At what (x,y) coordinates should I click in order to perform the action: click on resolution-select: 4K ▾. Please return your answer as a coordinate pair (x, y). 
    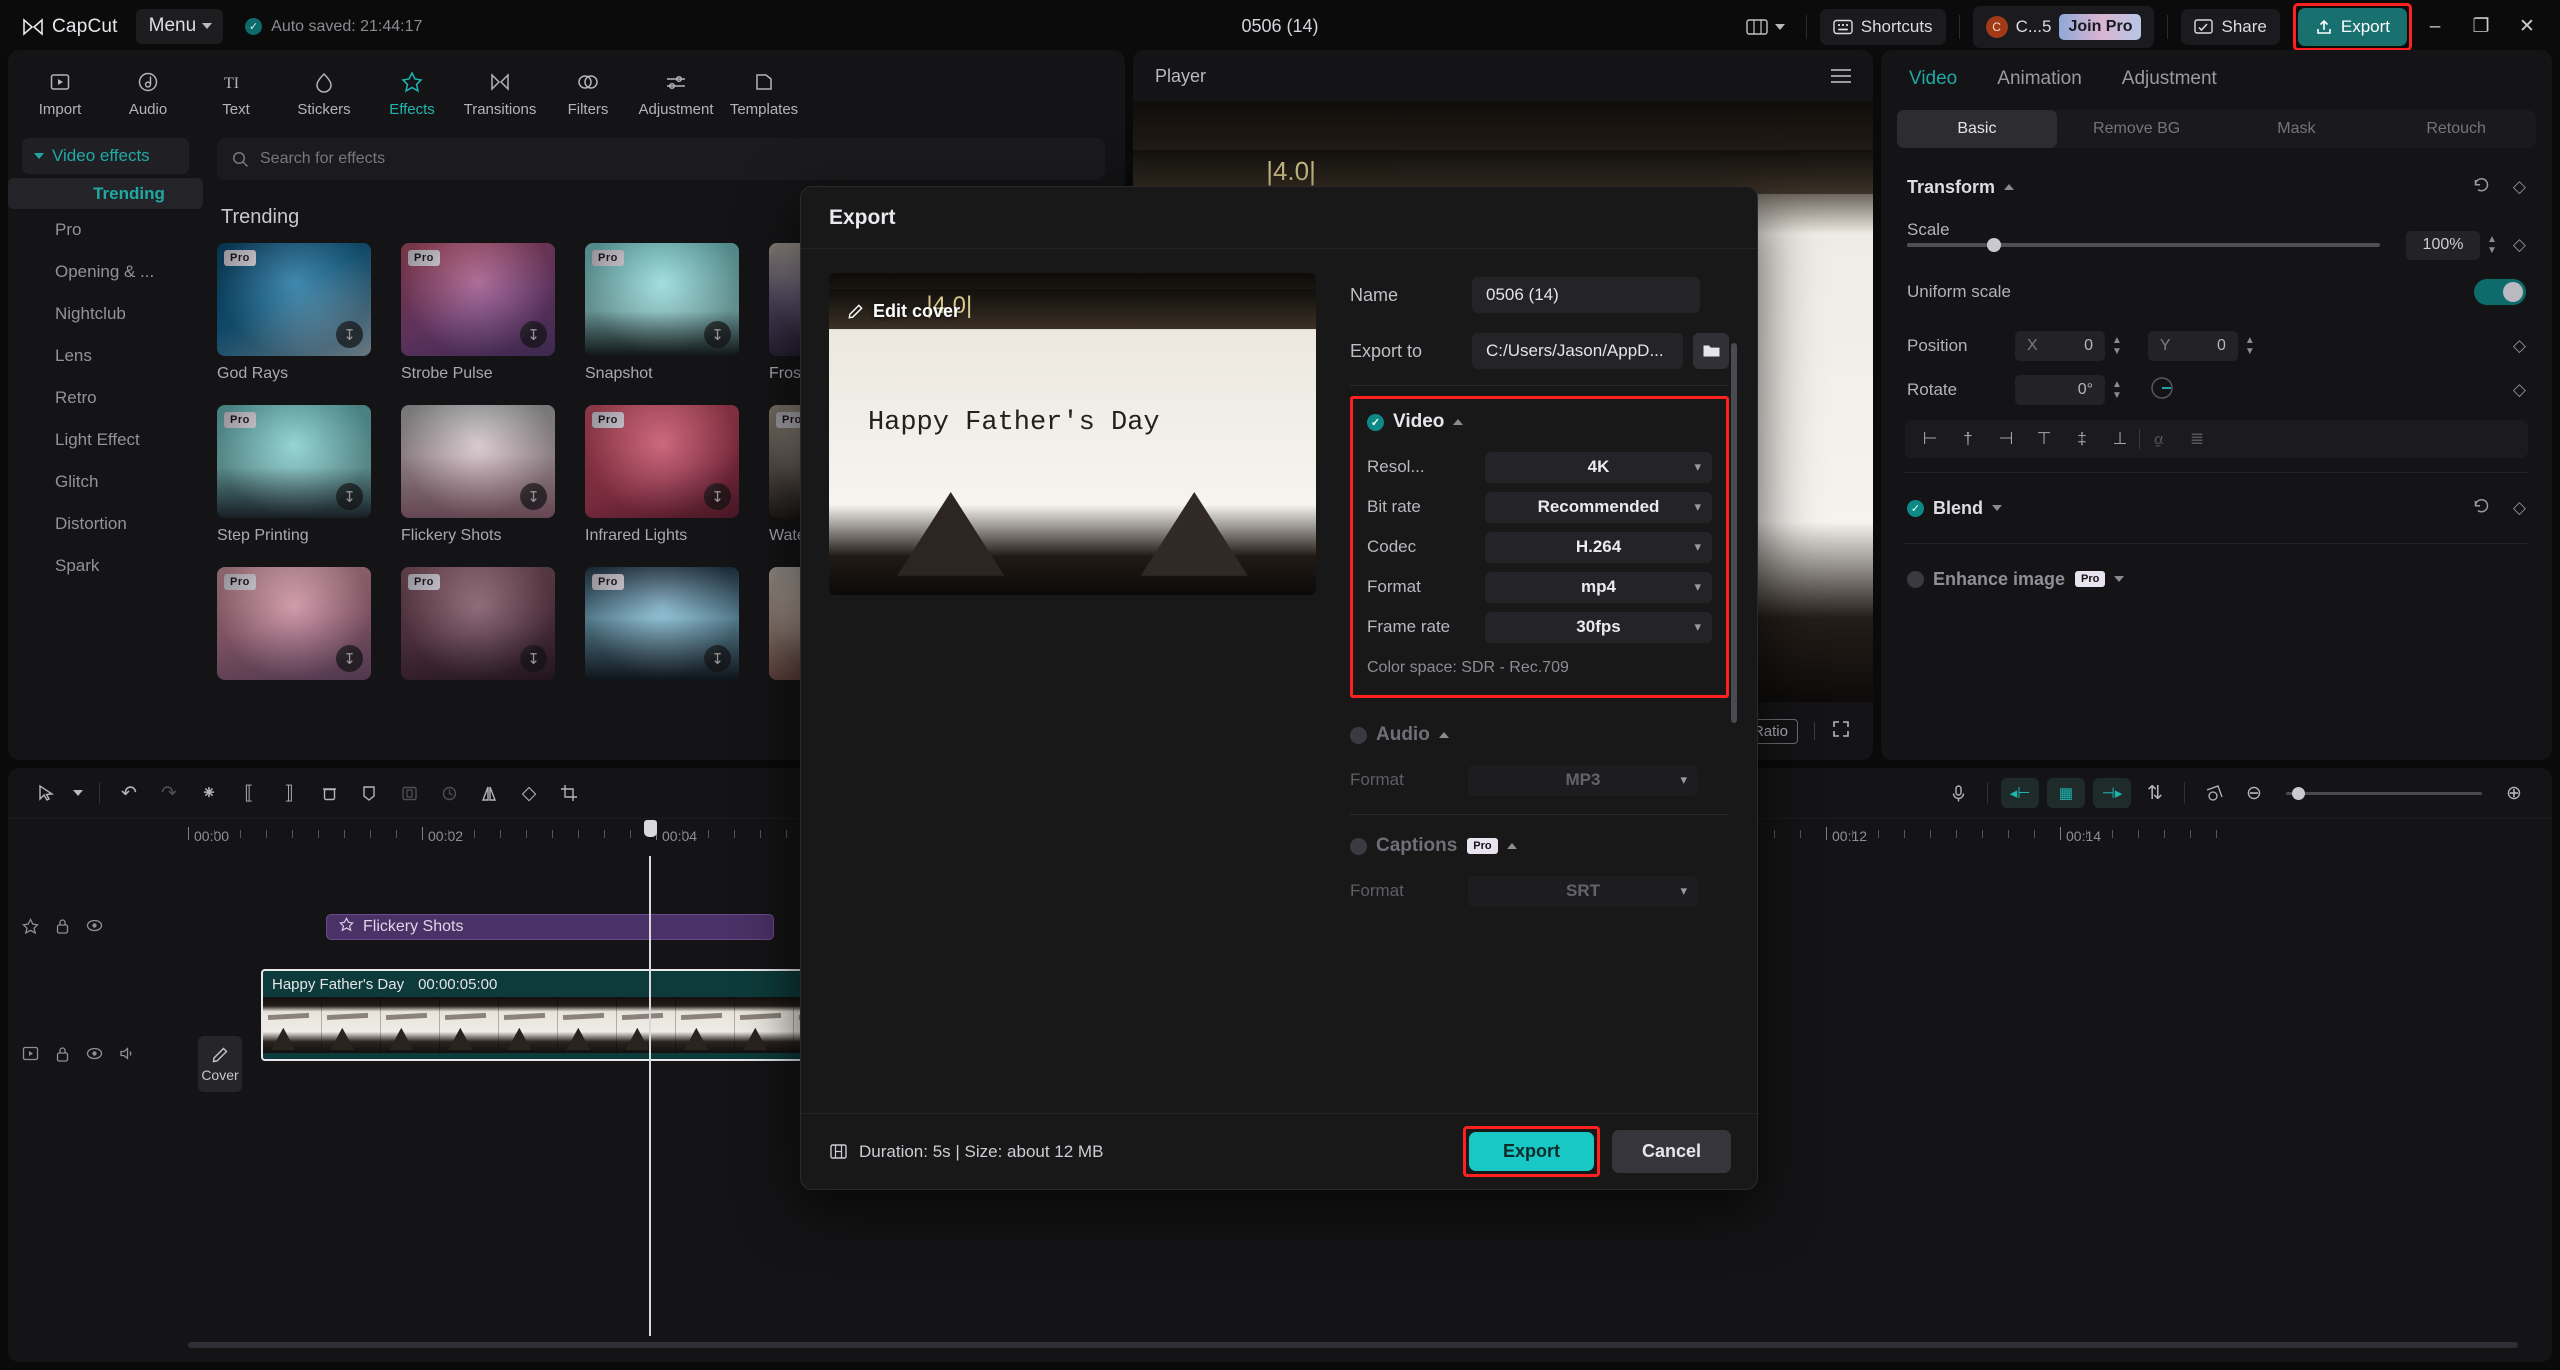
    Looking at the image, I should click on (1598, 467).